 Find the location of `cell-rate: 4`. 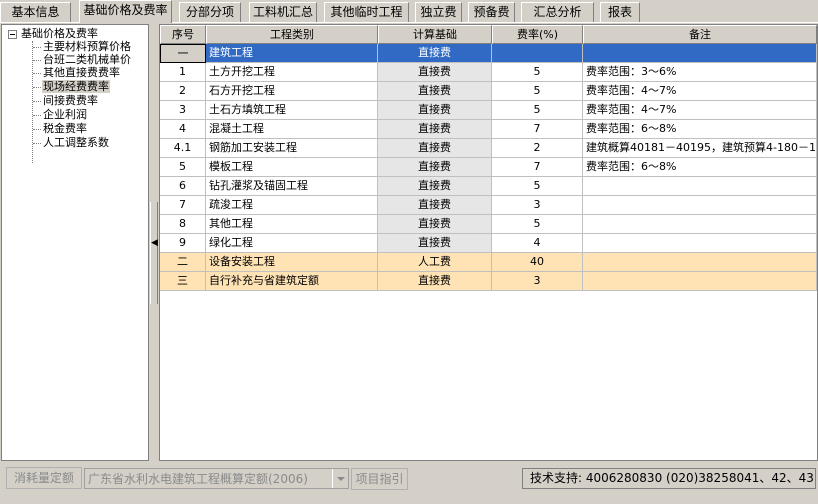

cell-rate: 4 is located at coordinates (537, 243).